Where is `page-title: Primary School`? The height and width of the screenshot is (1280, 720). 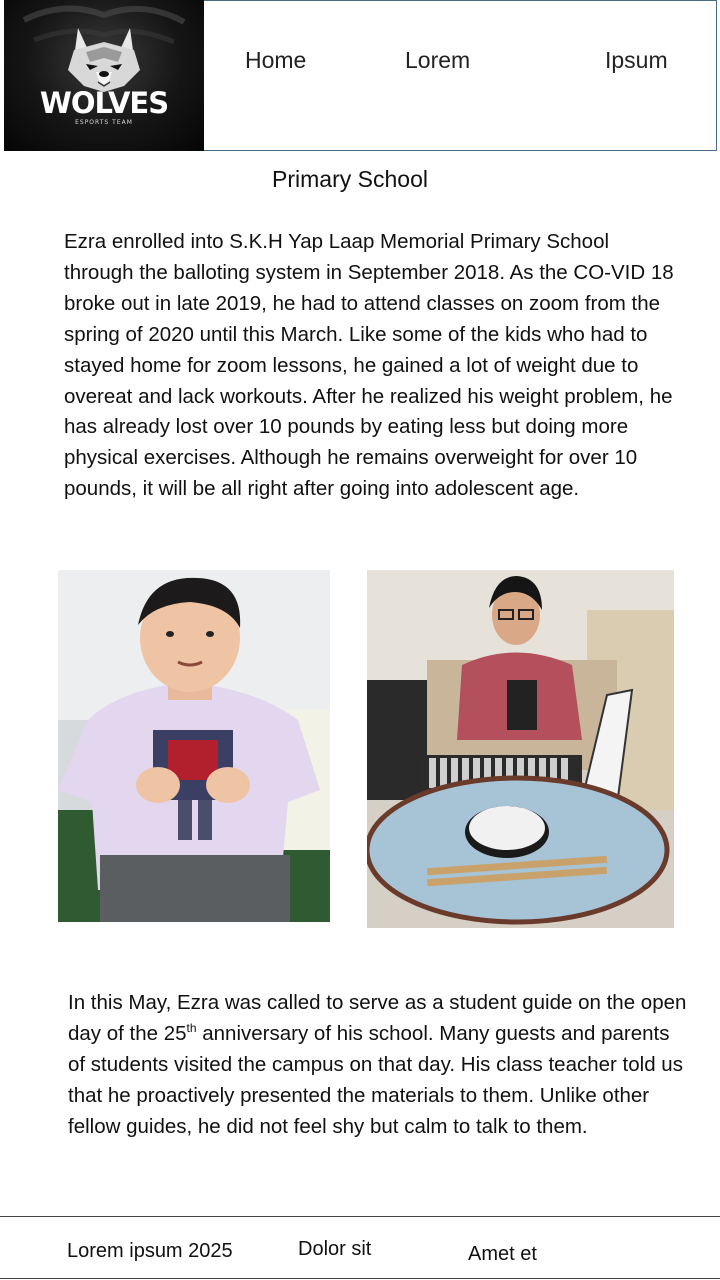 page-title: Primary School is located at coordinates (350, 179).